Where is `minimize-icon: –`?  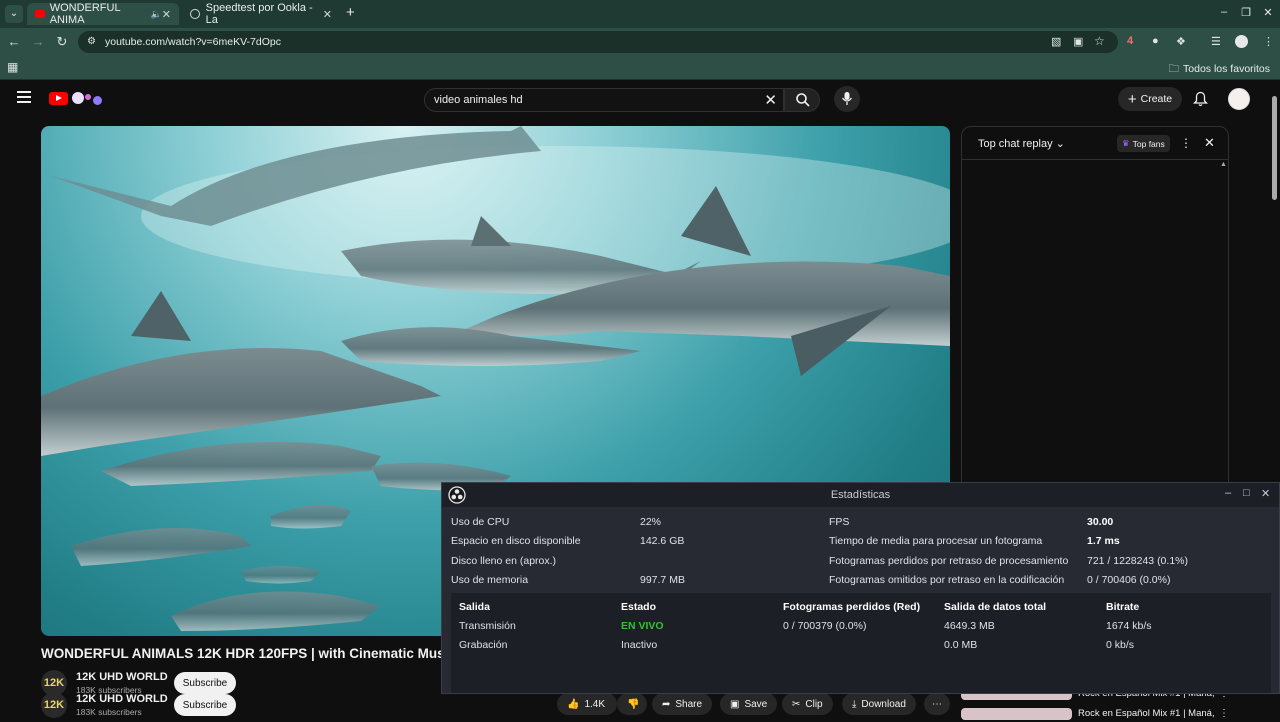 minimize-icon: – is located at coordinates (1224, 12).